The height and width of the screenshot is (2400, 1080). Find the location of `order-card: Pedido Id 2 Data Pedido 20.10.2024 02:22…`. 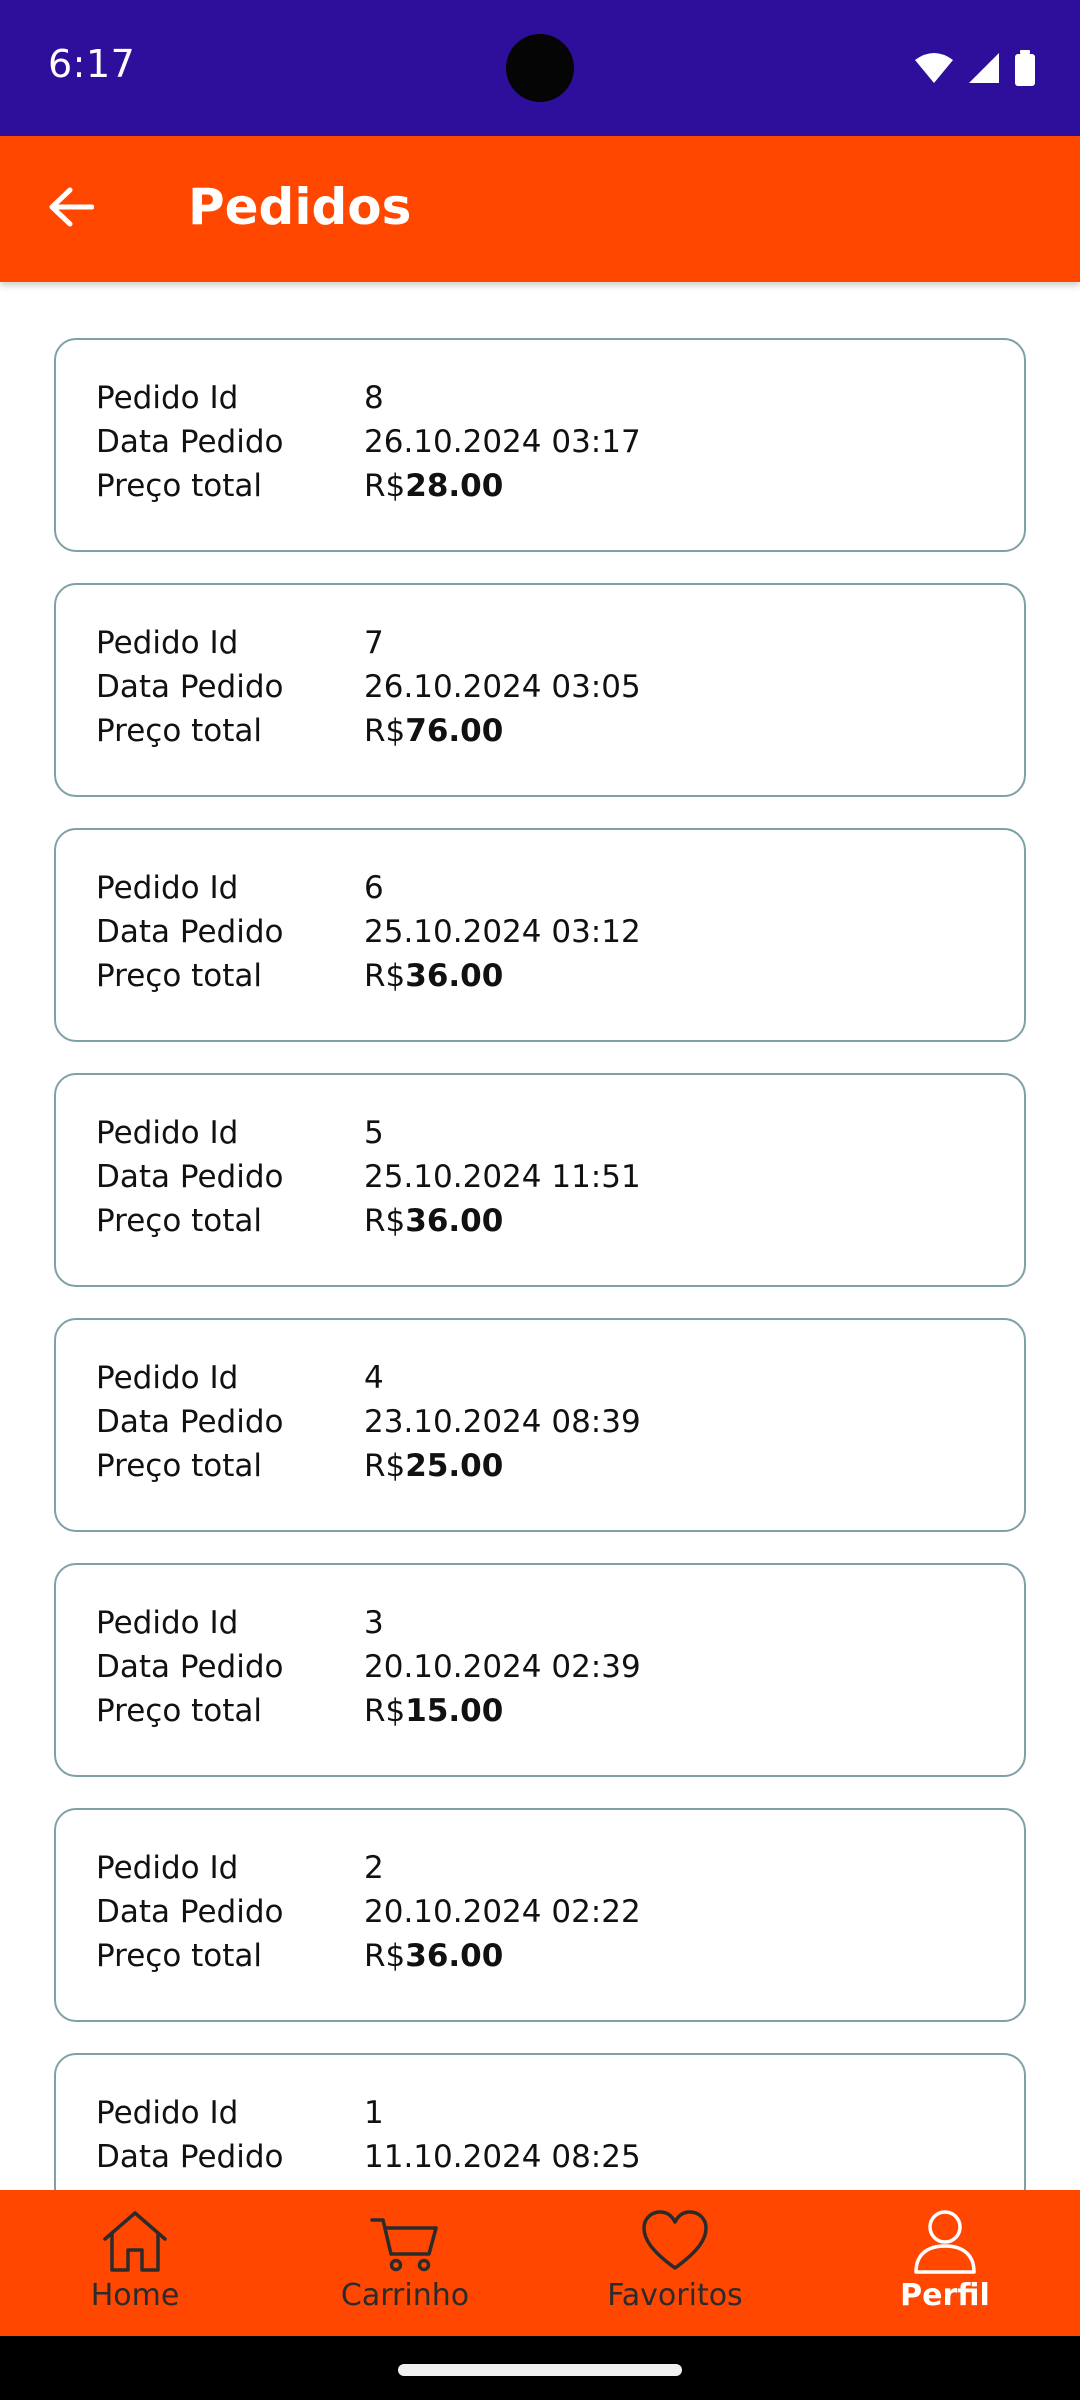

order-card: Pedido Id 2 Data Pedido 20.10.2024 02:22… is located at coordinates (540, 1915).